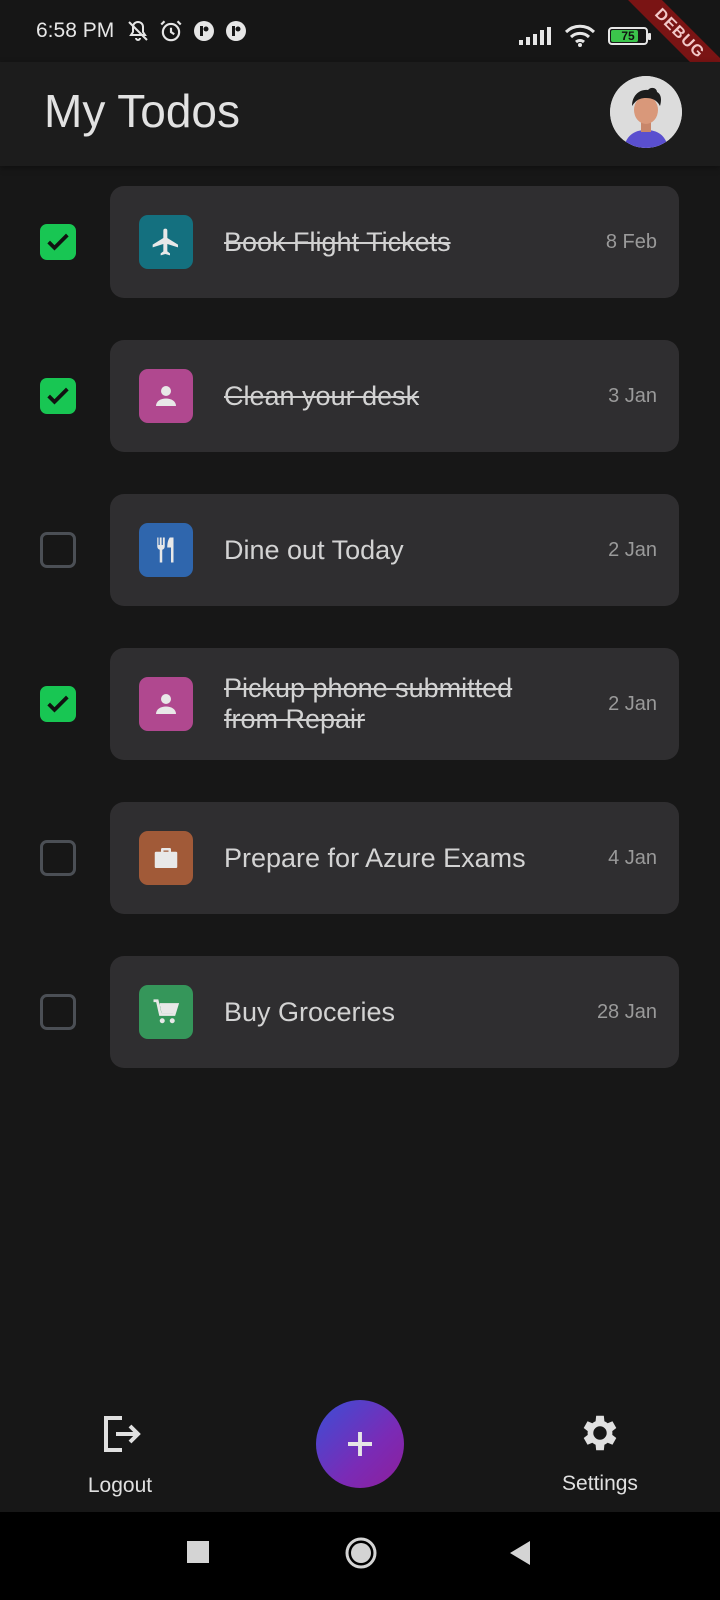 This screenshot has height=1600, width=720. Describe the element at coordinates (337, 241) in the screenshot. I see `todo-title: Book Flight Tickets` at that location.